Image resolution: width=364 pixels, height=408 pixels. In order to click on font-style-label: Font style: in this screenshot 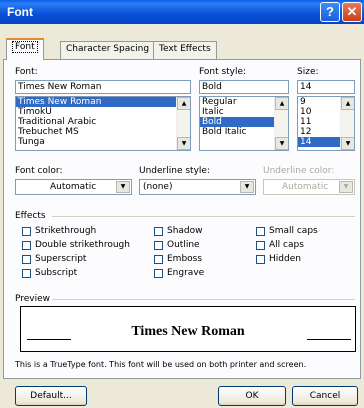, I will do `click(223, 72)`.